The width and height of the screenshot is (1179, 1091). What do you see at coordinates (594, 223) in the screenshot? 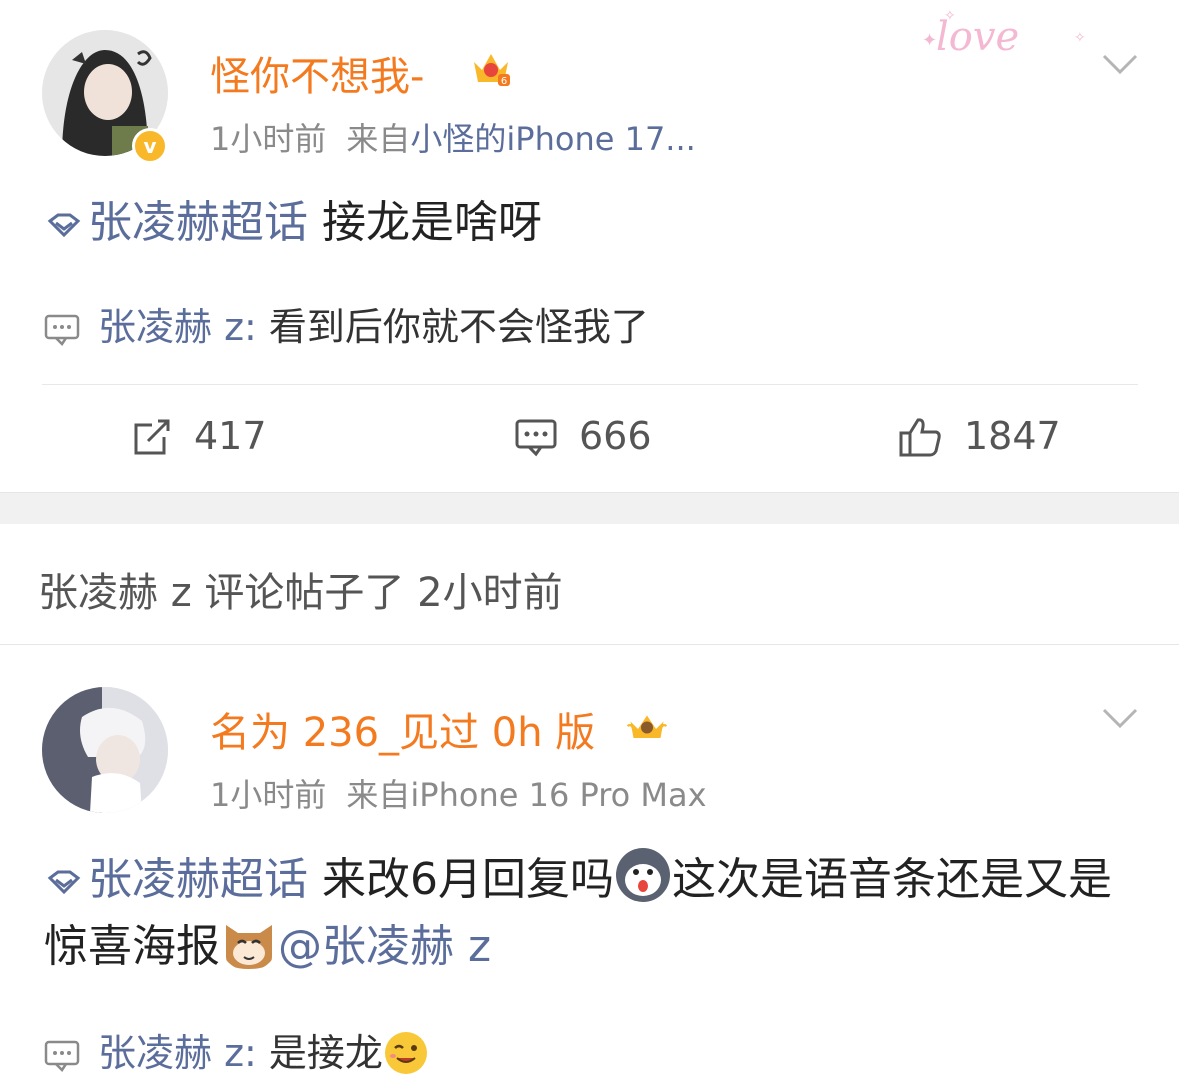
I see `post-content: 张凌赫超话 接龙是啥呀` at bounding box center [594, 223].